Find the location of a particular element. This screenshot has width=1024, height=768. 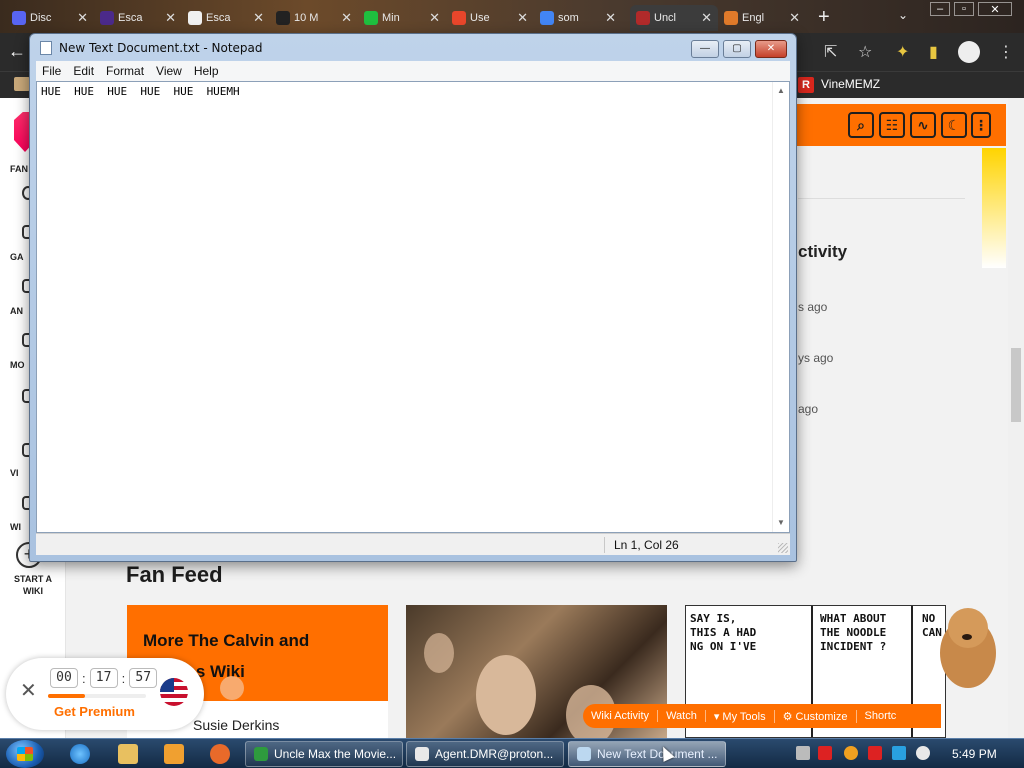

notepad-titlebar: New Text Document.txt - Notepad — ▢ ✕ is located at coordinates (413, 47).